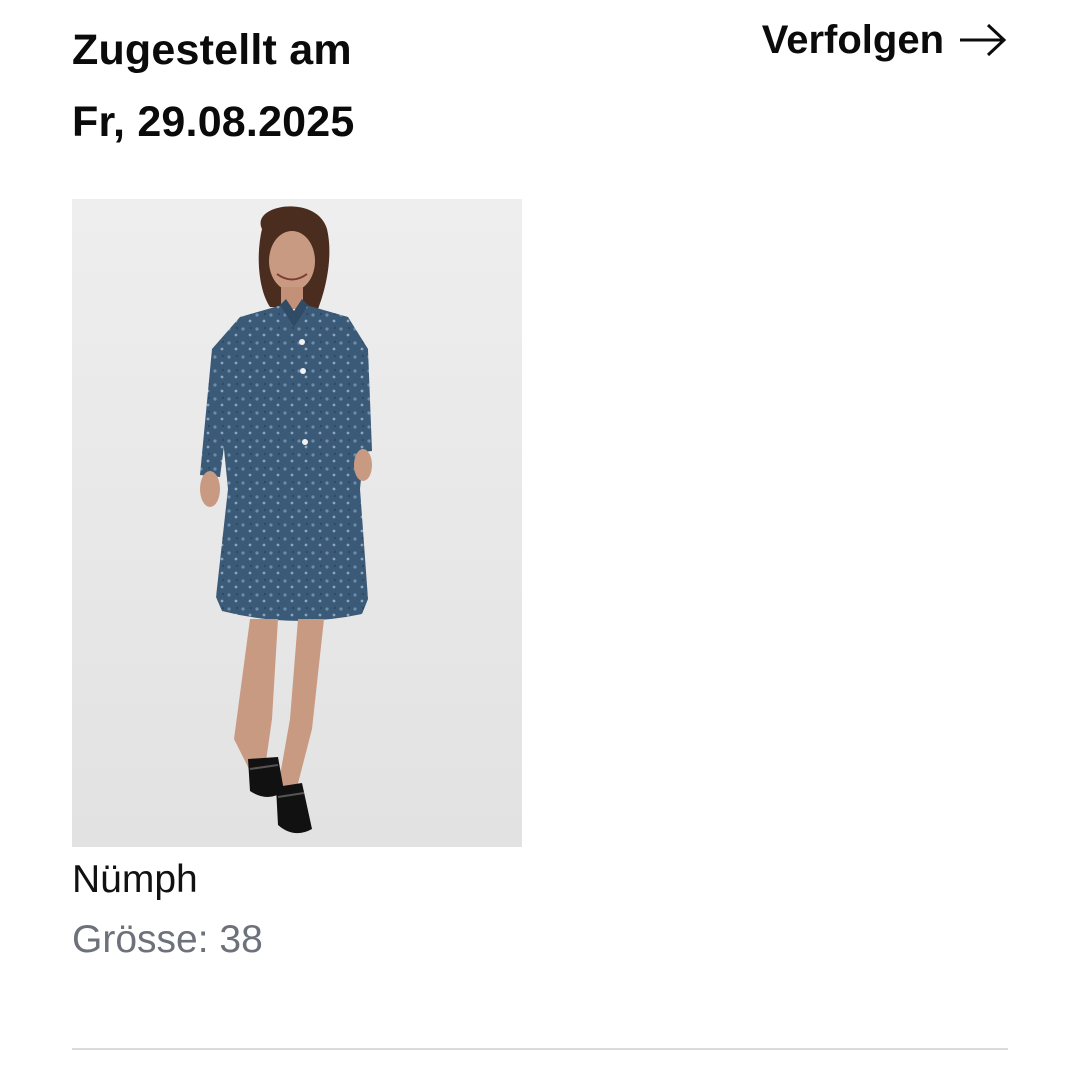  What do you see at coordinates (983, 40) in the screenshot?
I see `arrow-right-icon` at bounding box center [983, 40].